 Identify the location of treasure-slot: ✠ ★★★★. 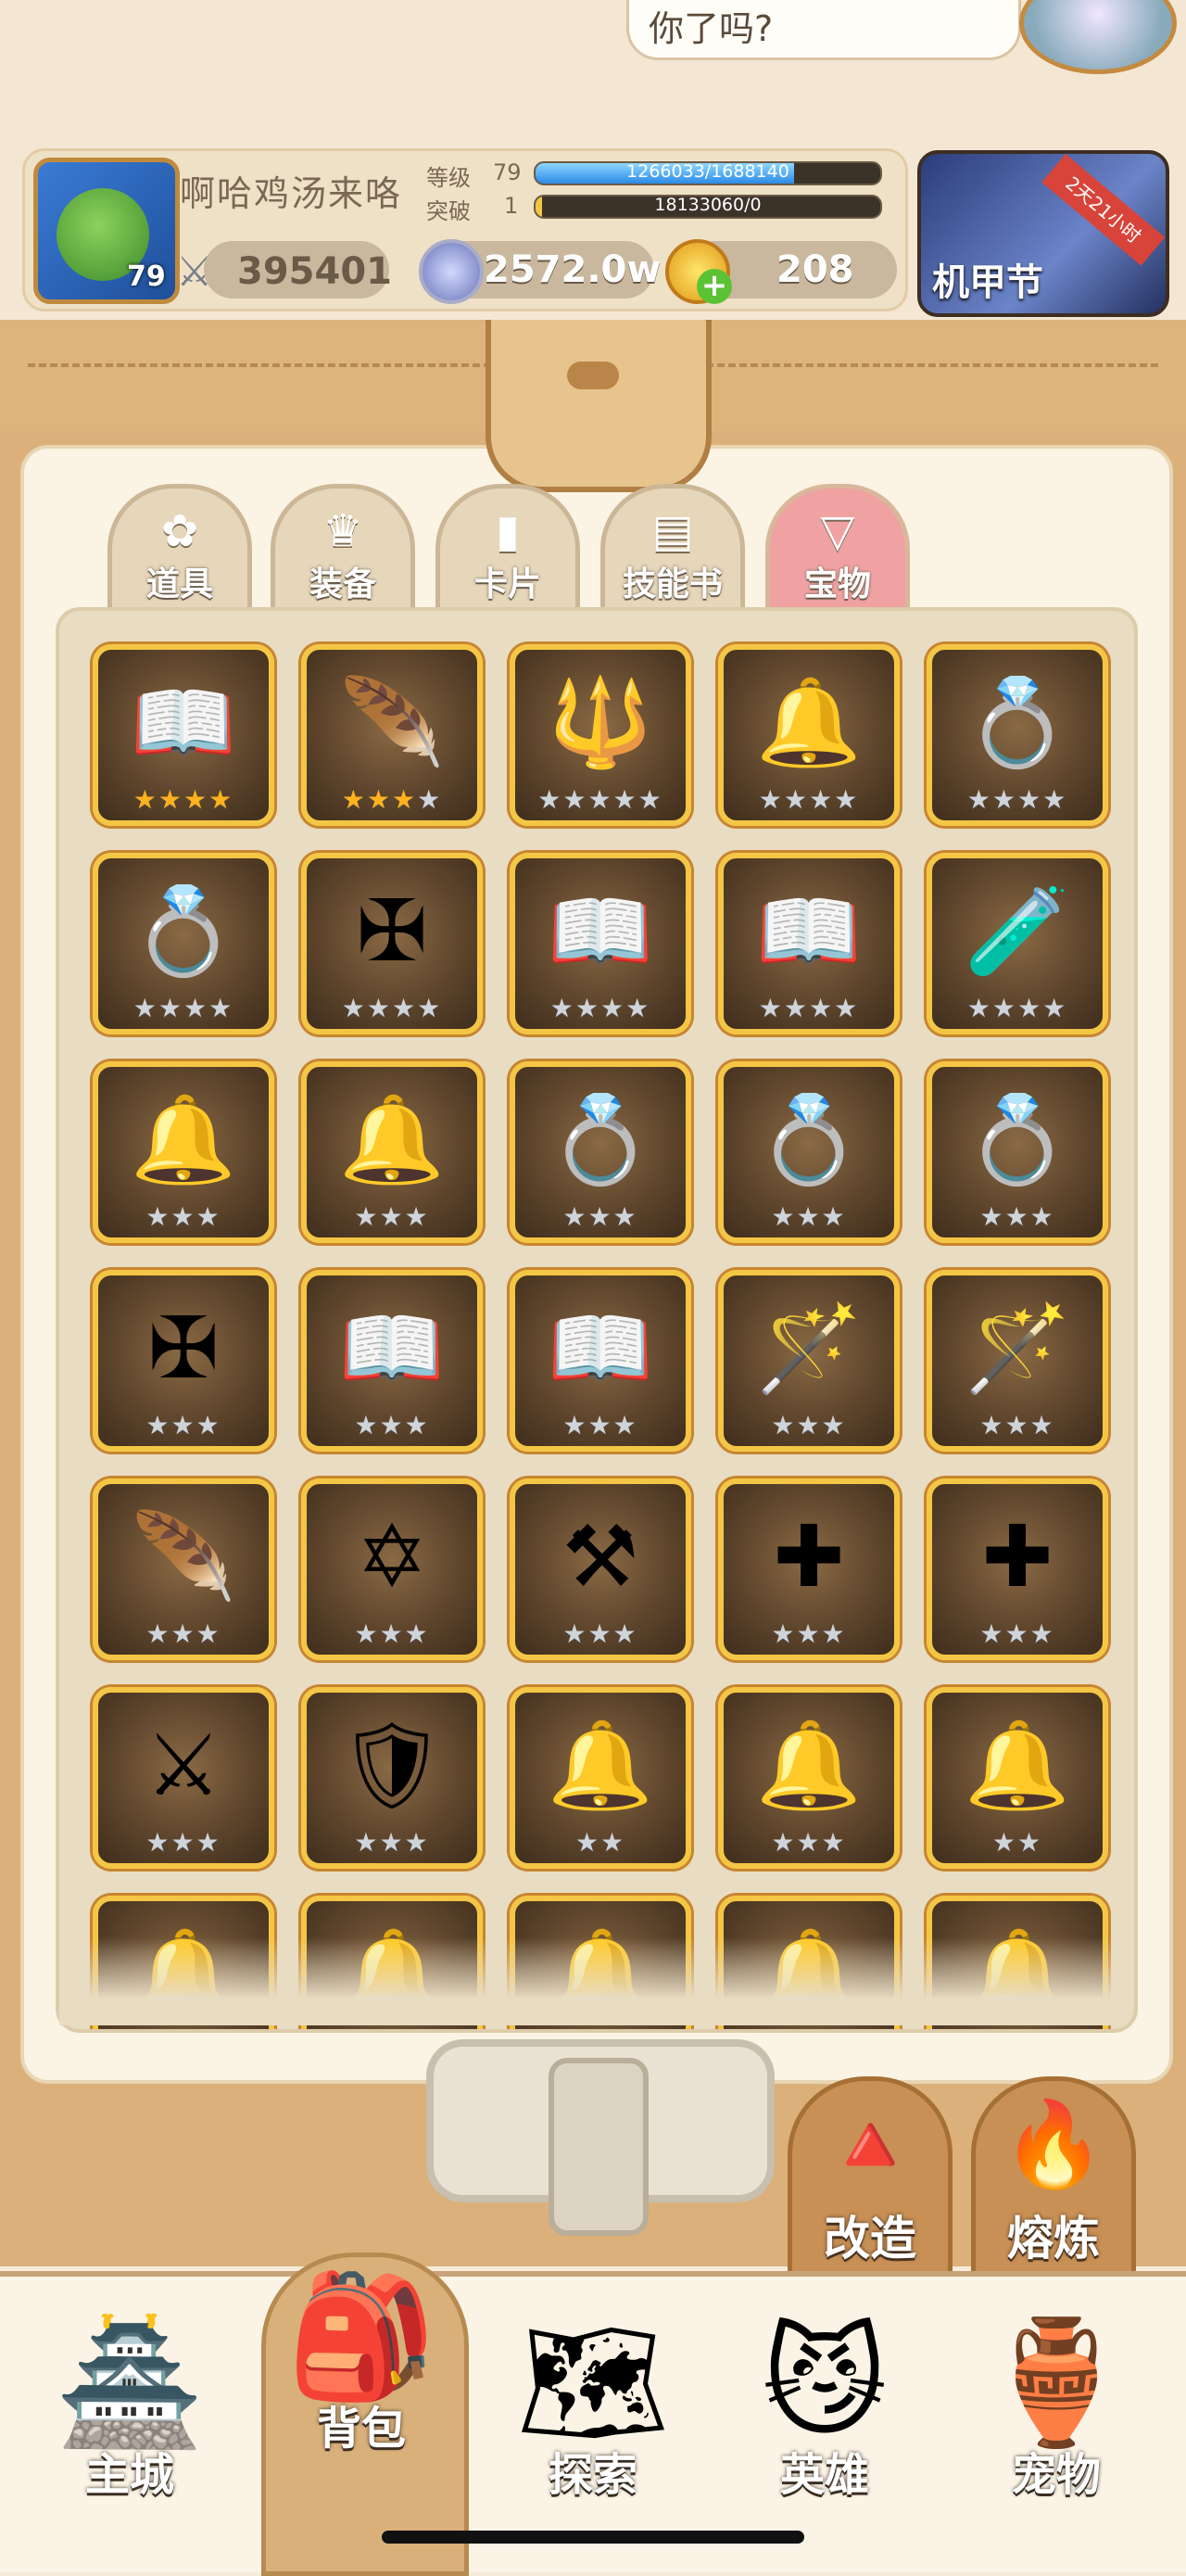
(392, 943).